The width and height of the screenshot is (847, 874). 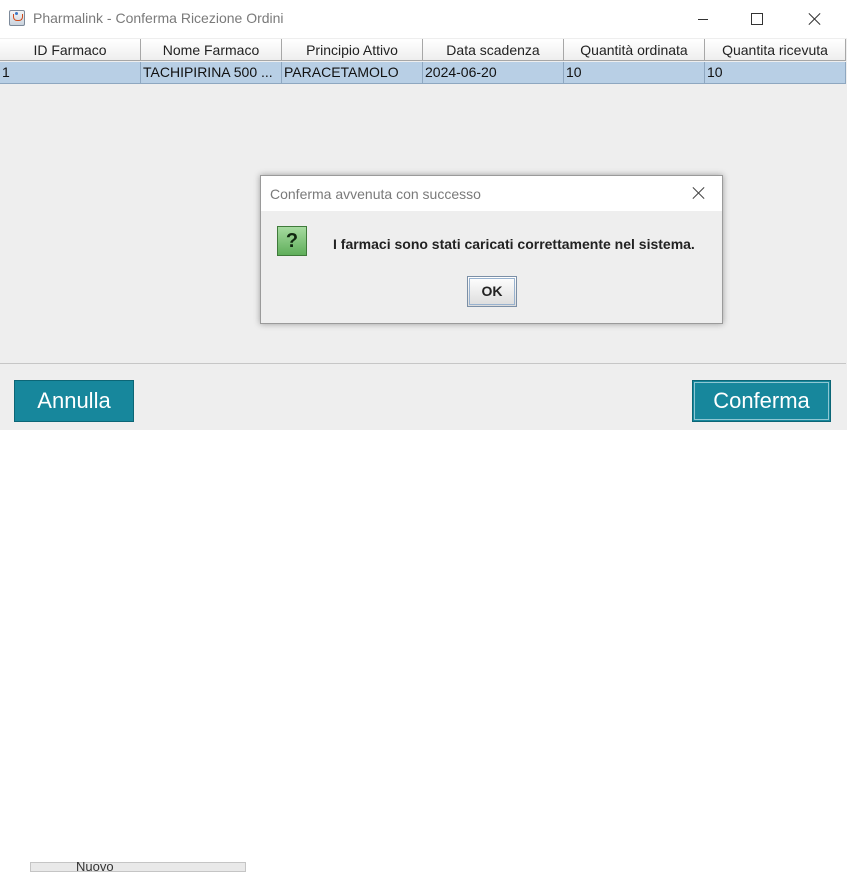 What do you see at coordinates (17, 18) in the screenshot?
I see `java-cup-icon` at bounding box center [17, 18].